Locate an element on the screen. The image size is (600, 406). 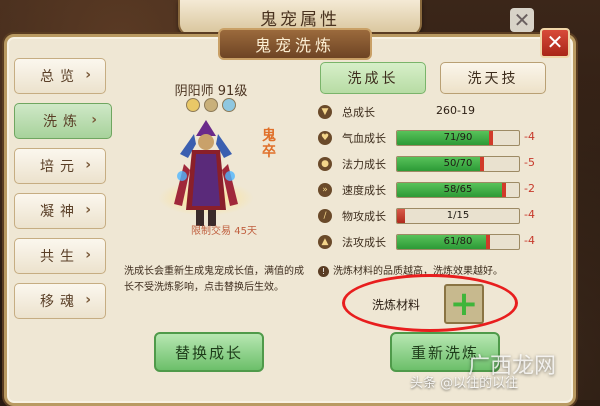
stat-bar-text: 61/80 is located at coordinates (458, 241).